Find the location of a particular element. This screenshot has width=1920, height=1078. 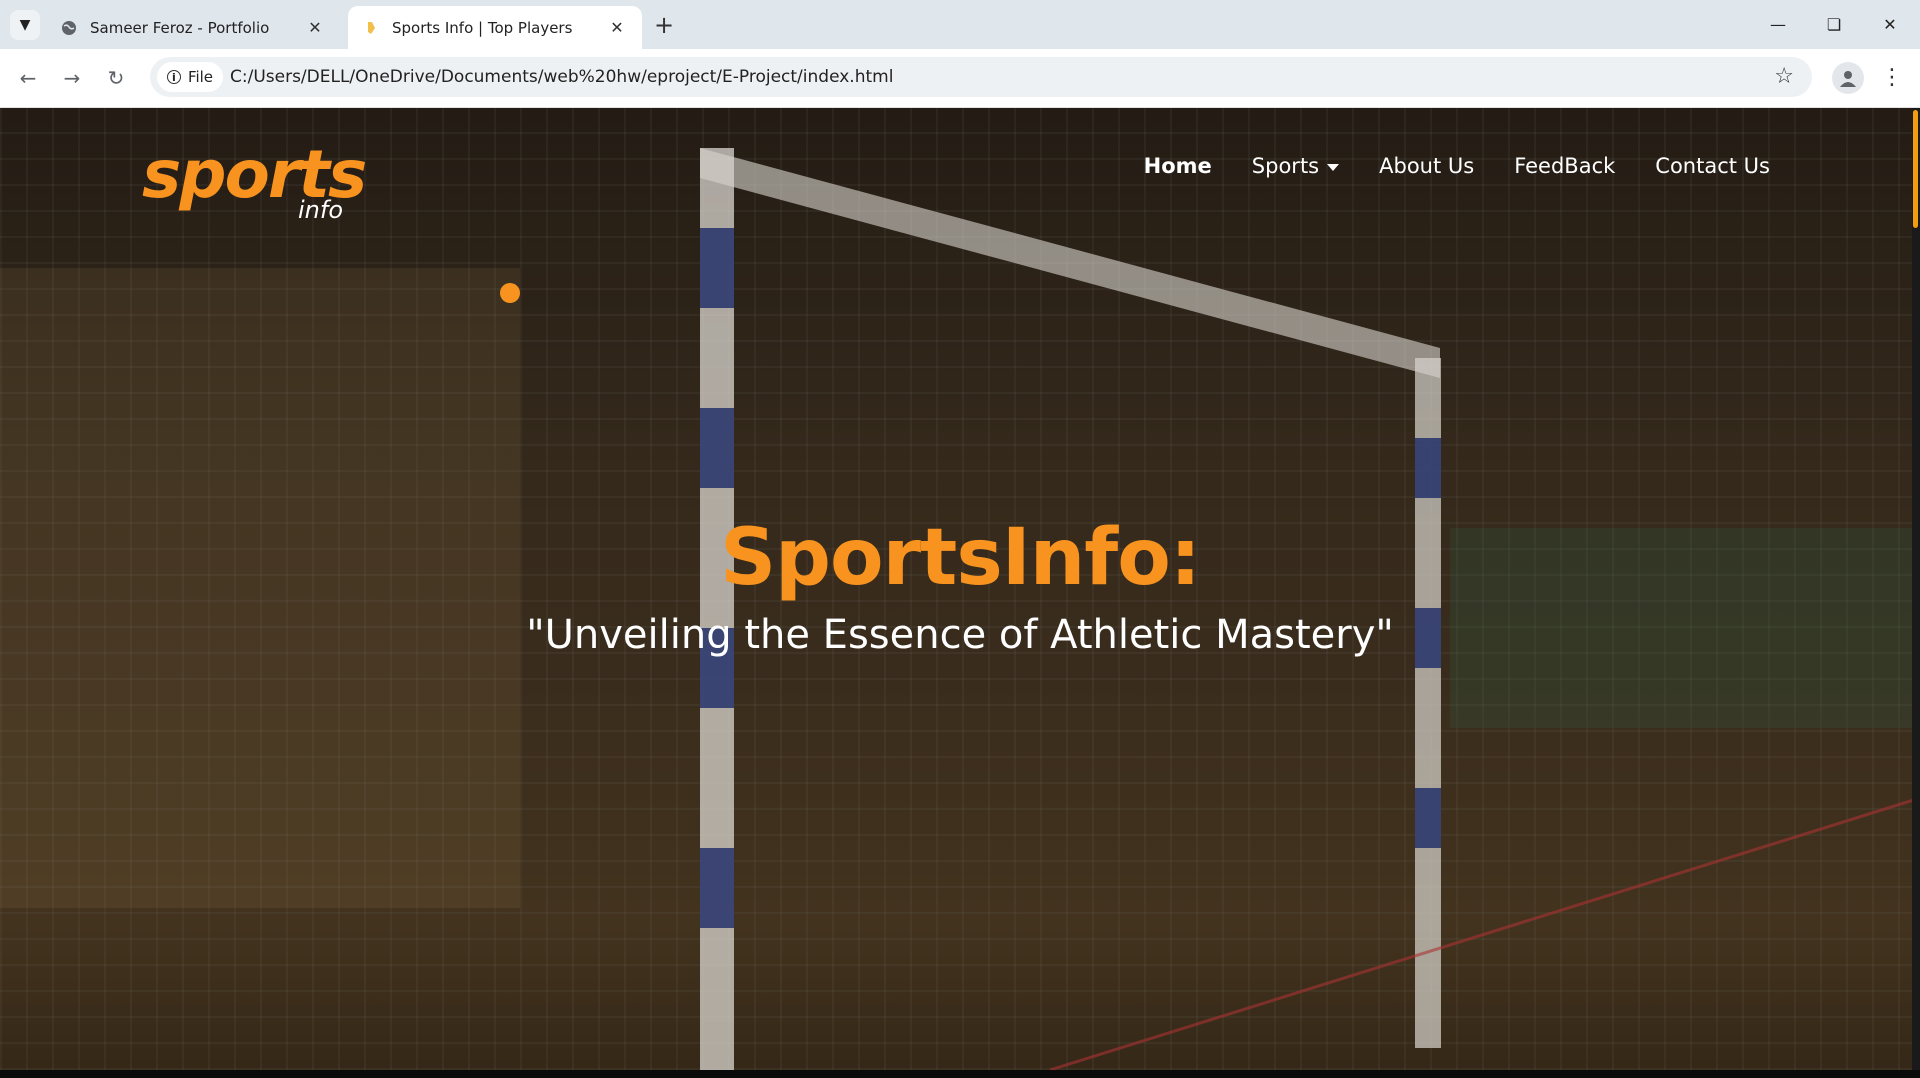

caret-down-icon is located at coordinates (1333, 167).